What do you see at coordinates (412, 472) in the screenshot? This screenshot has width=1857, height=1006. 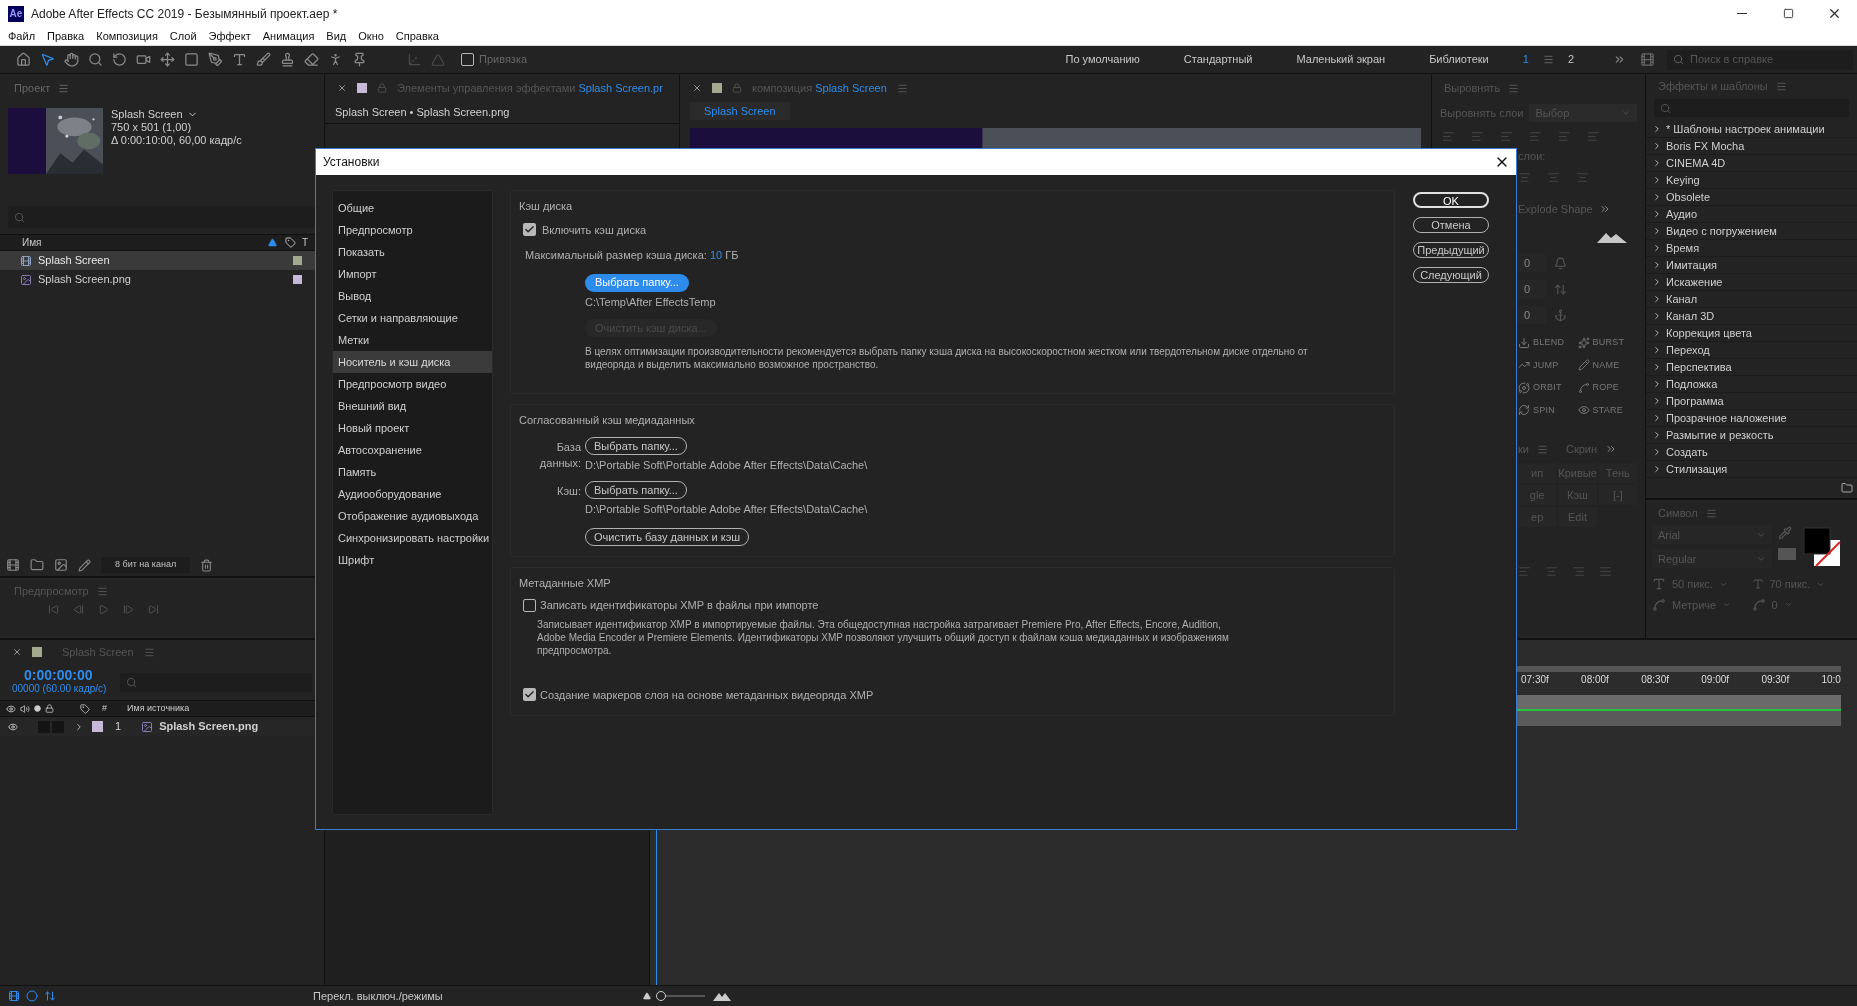 I see `category-item: Память` at bounding box center [412, 472].